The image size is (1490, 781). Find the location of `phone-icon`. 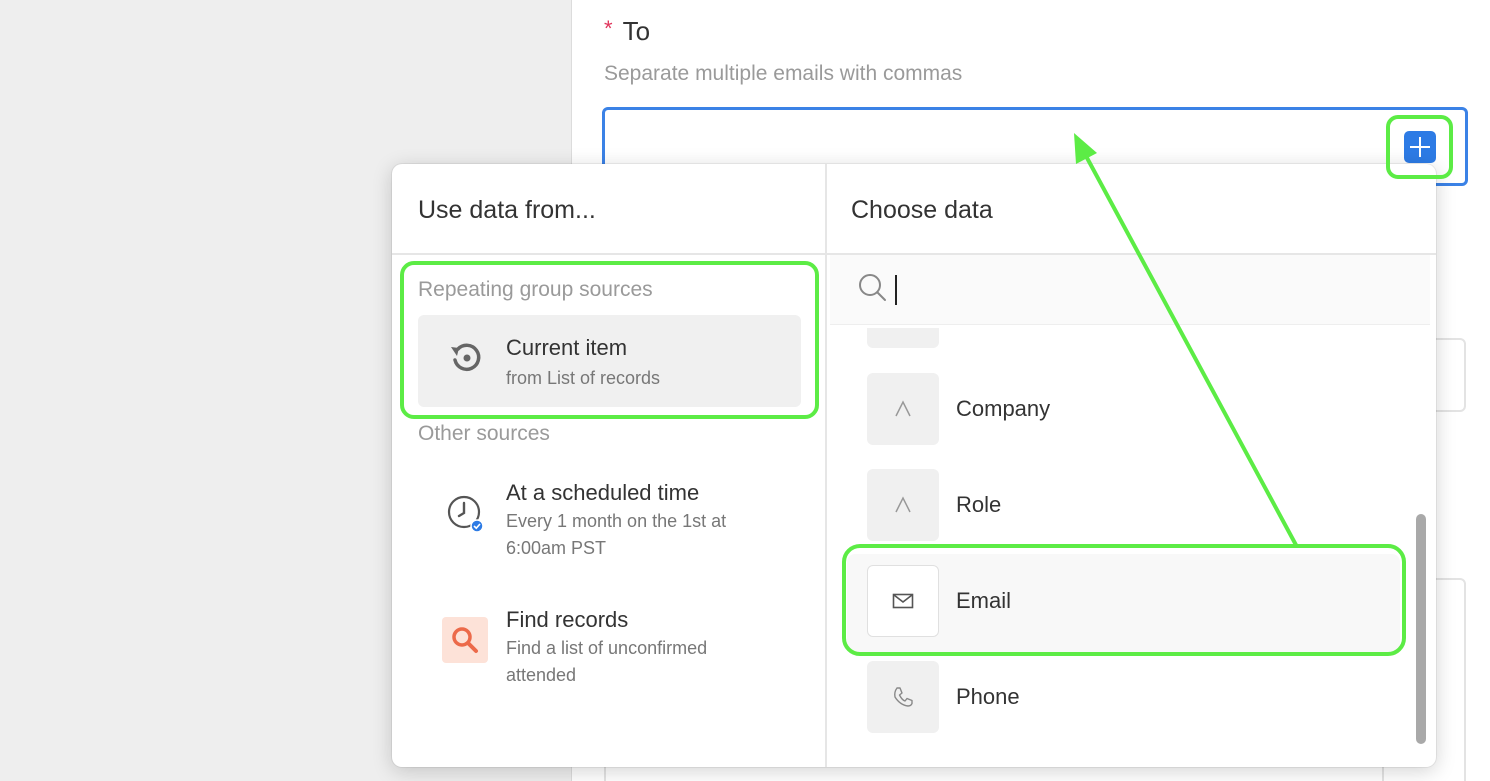

phone-icon is located at coordinates (903, 697).